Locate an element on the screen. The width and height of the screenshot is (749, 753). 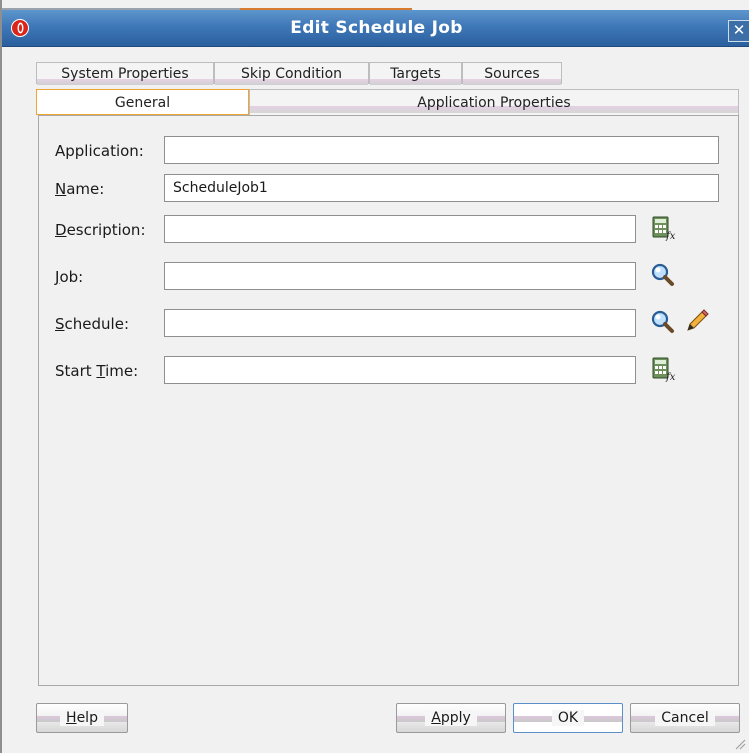
application-label: Application: is located at coordinates (99, 151).